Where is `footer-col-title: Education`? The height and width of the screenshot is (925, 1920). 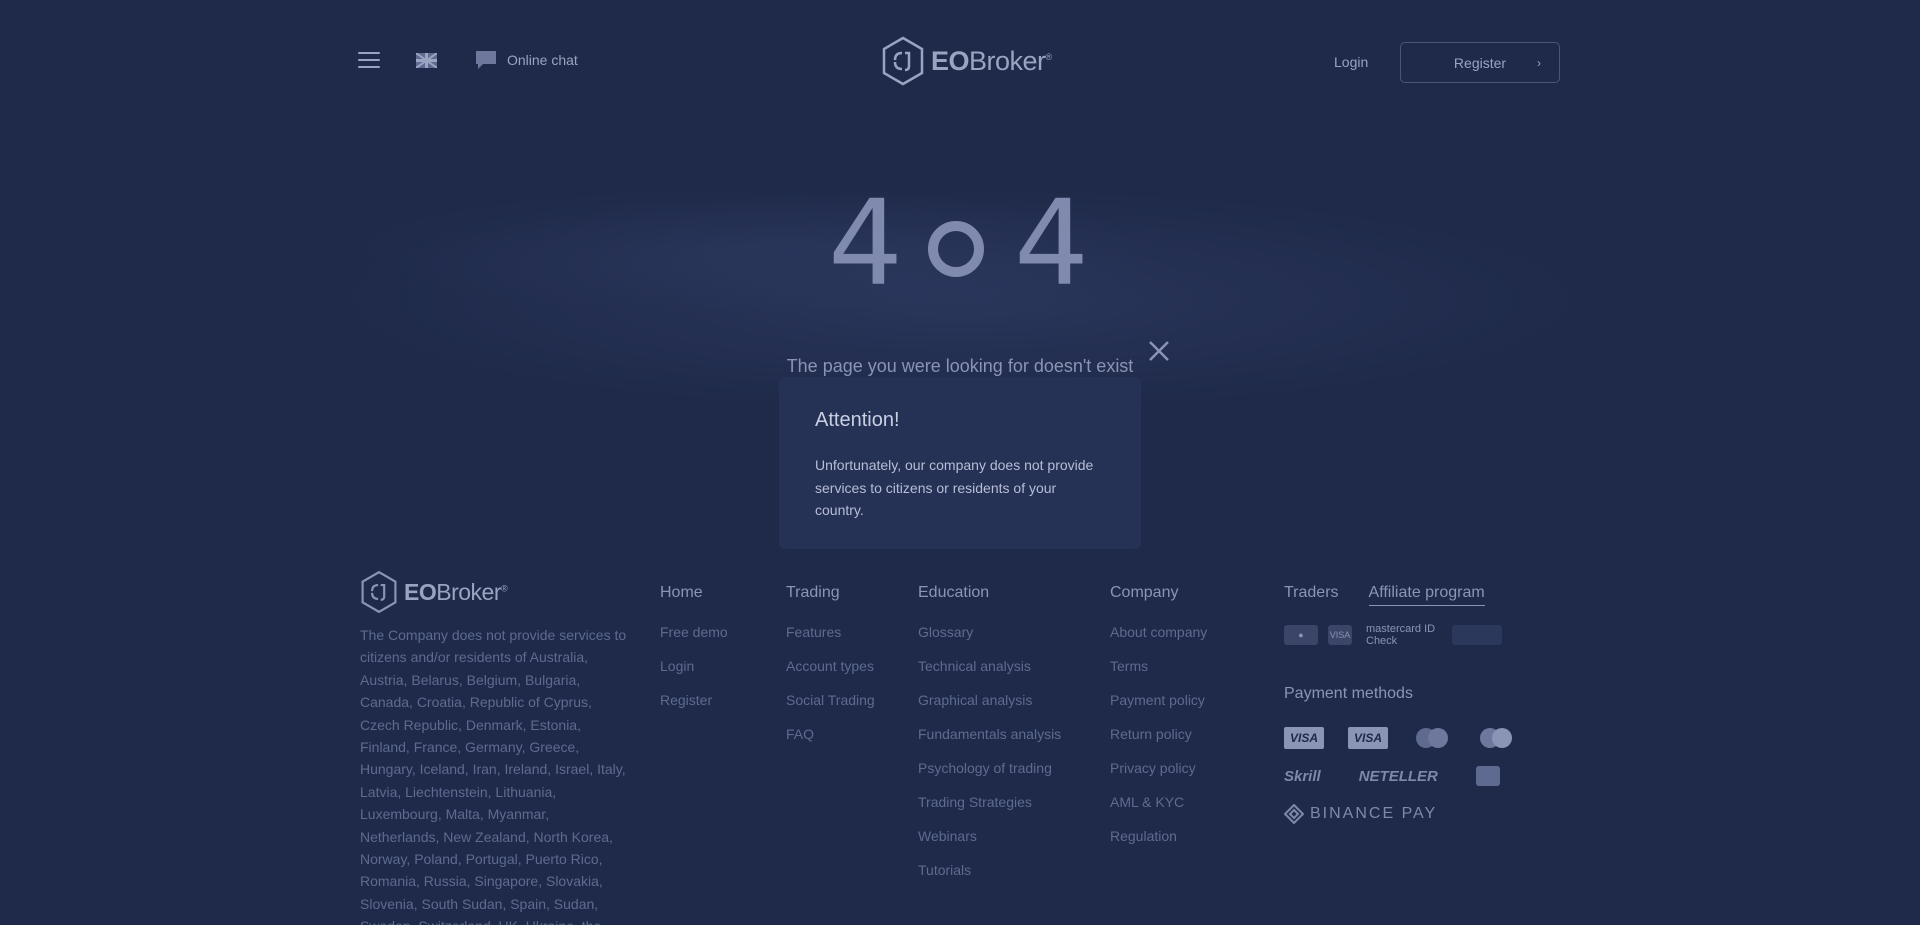
footer-col-title: Education is located at coordinates (989, 593).